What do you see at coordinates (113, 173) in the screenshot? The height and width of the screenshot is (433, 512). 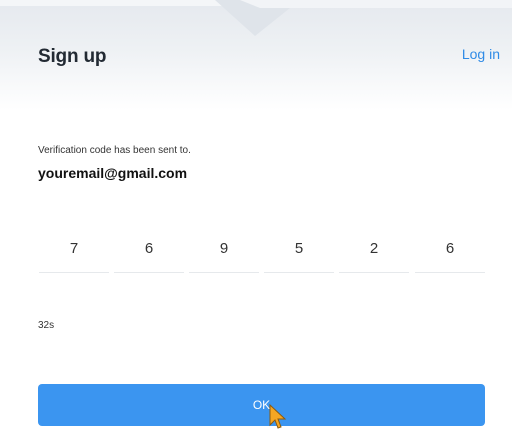 I see `email-address: youremail@gmail.com` at bounding box center [113, 173].